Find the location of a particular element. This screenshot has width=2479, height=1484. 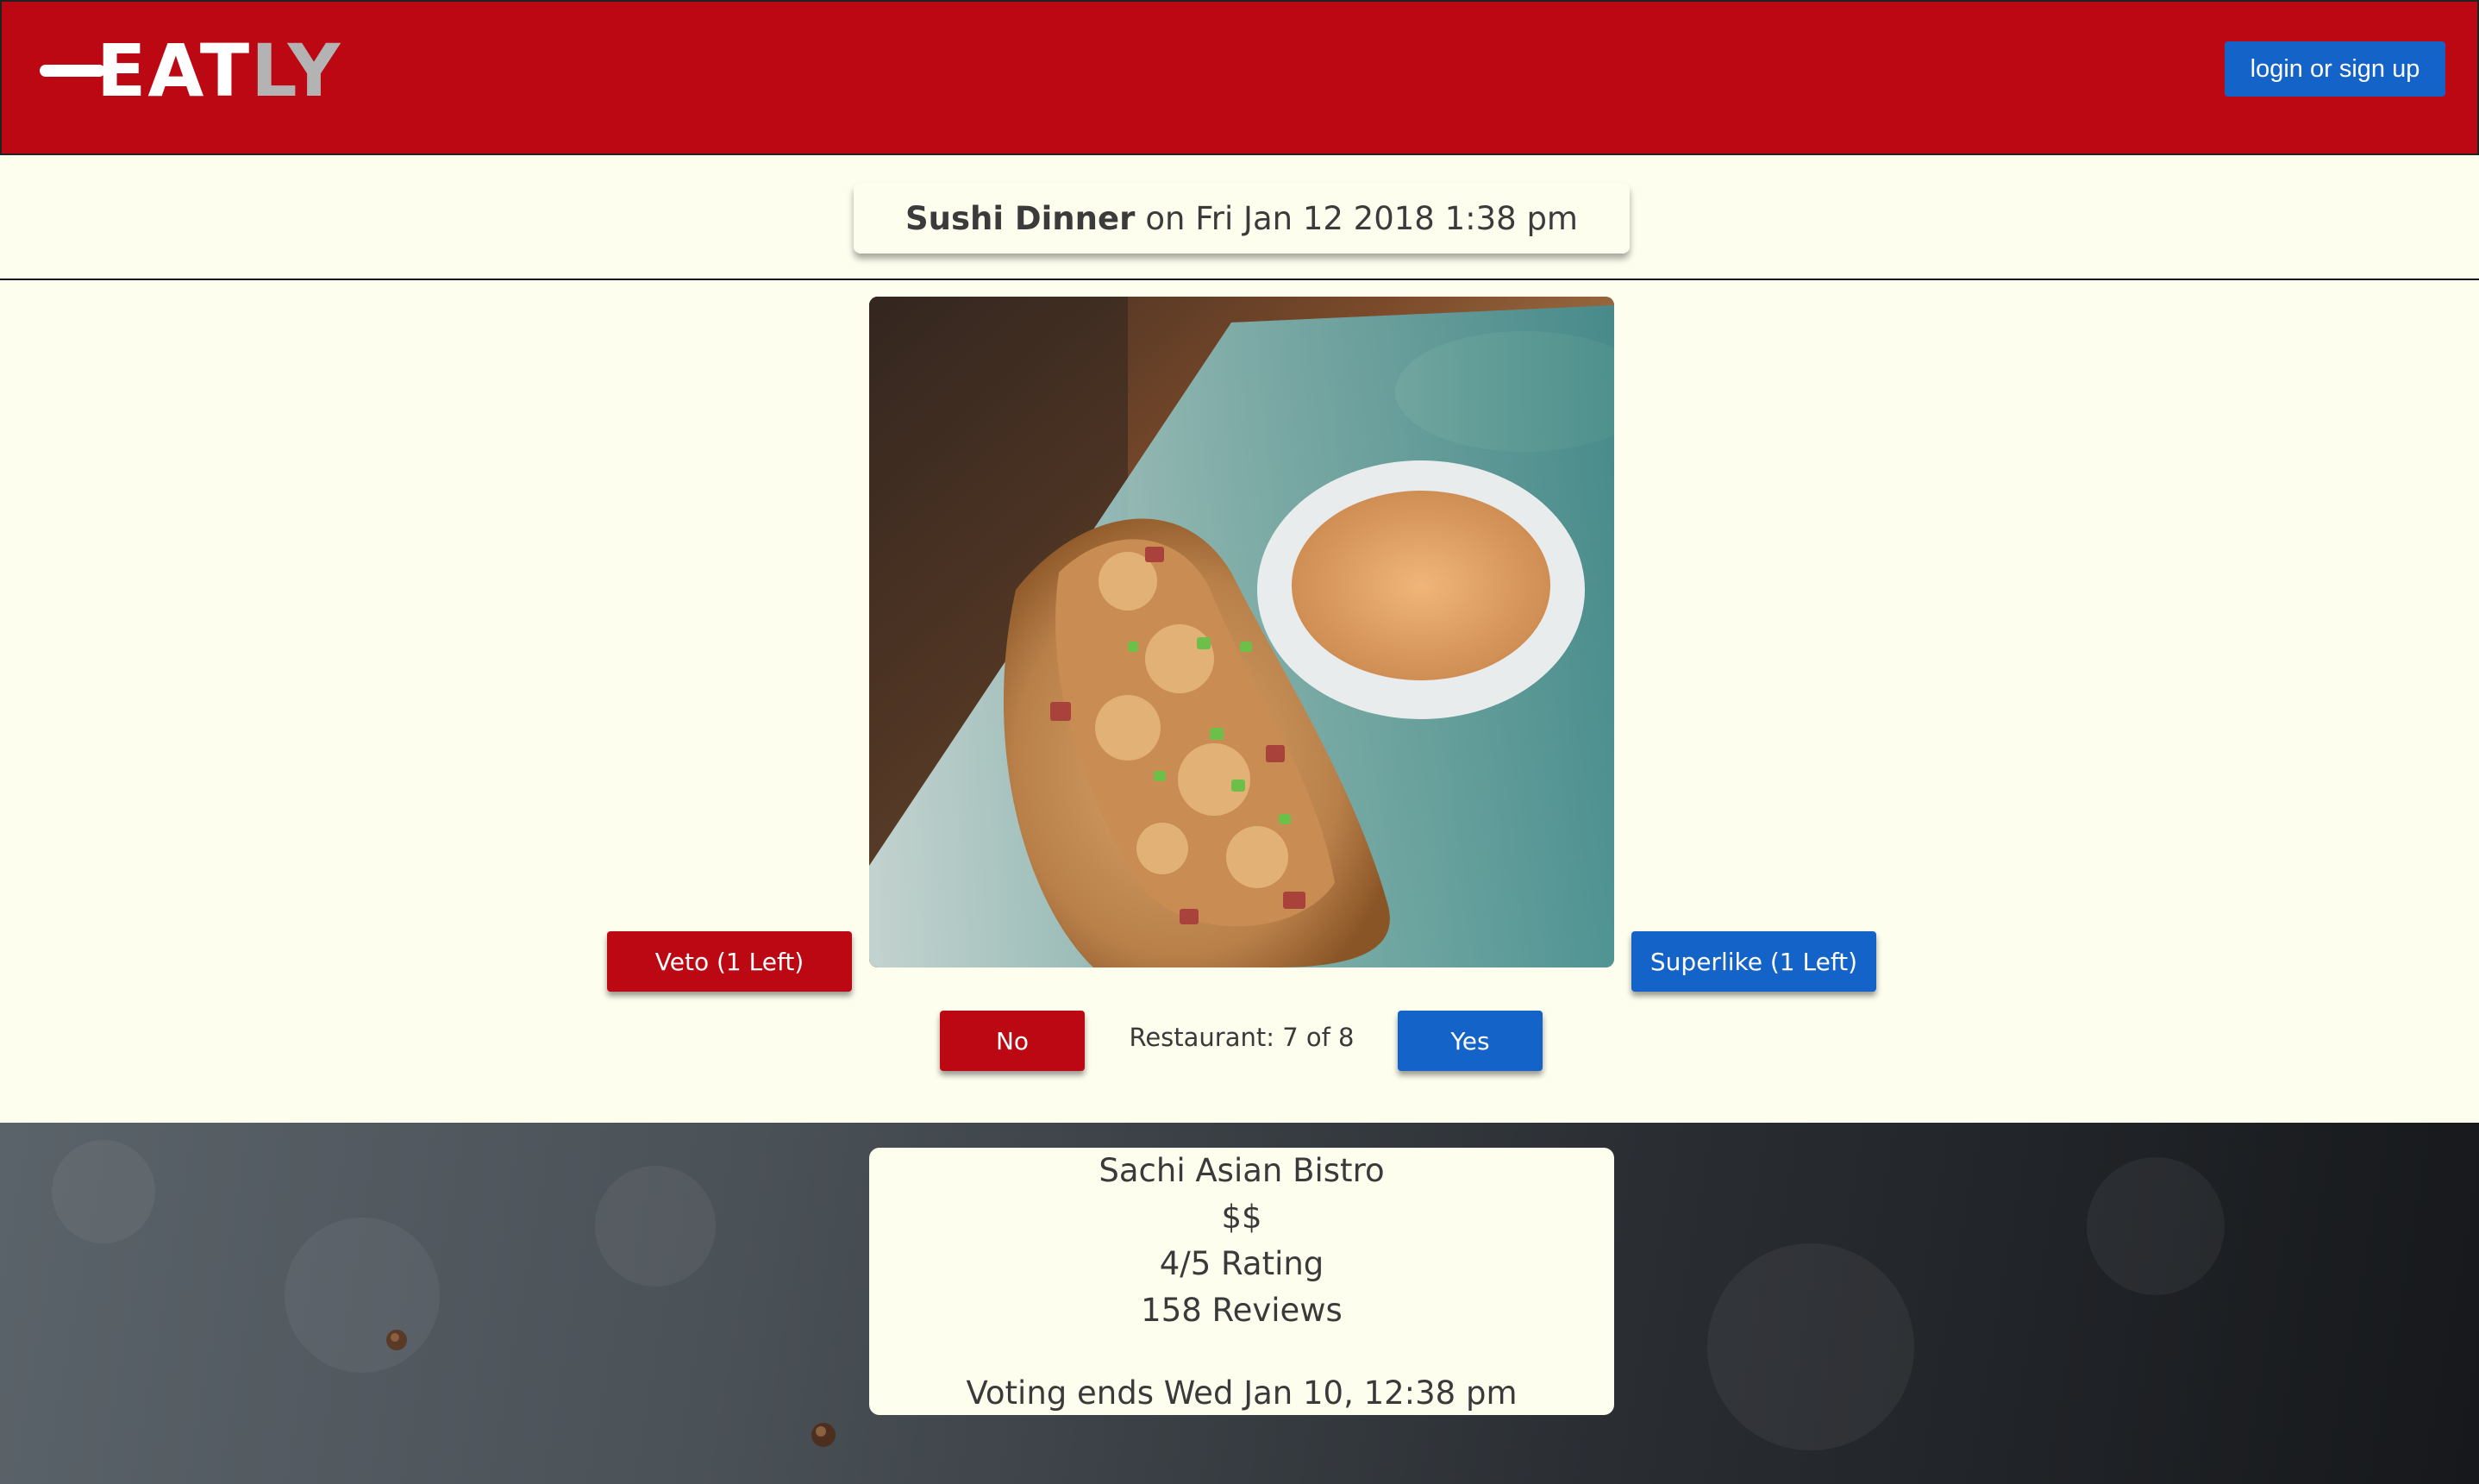

fork-icon is located at coordinates (72, 71).